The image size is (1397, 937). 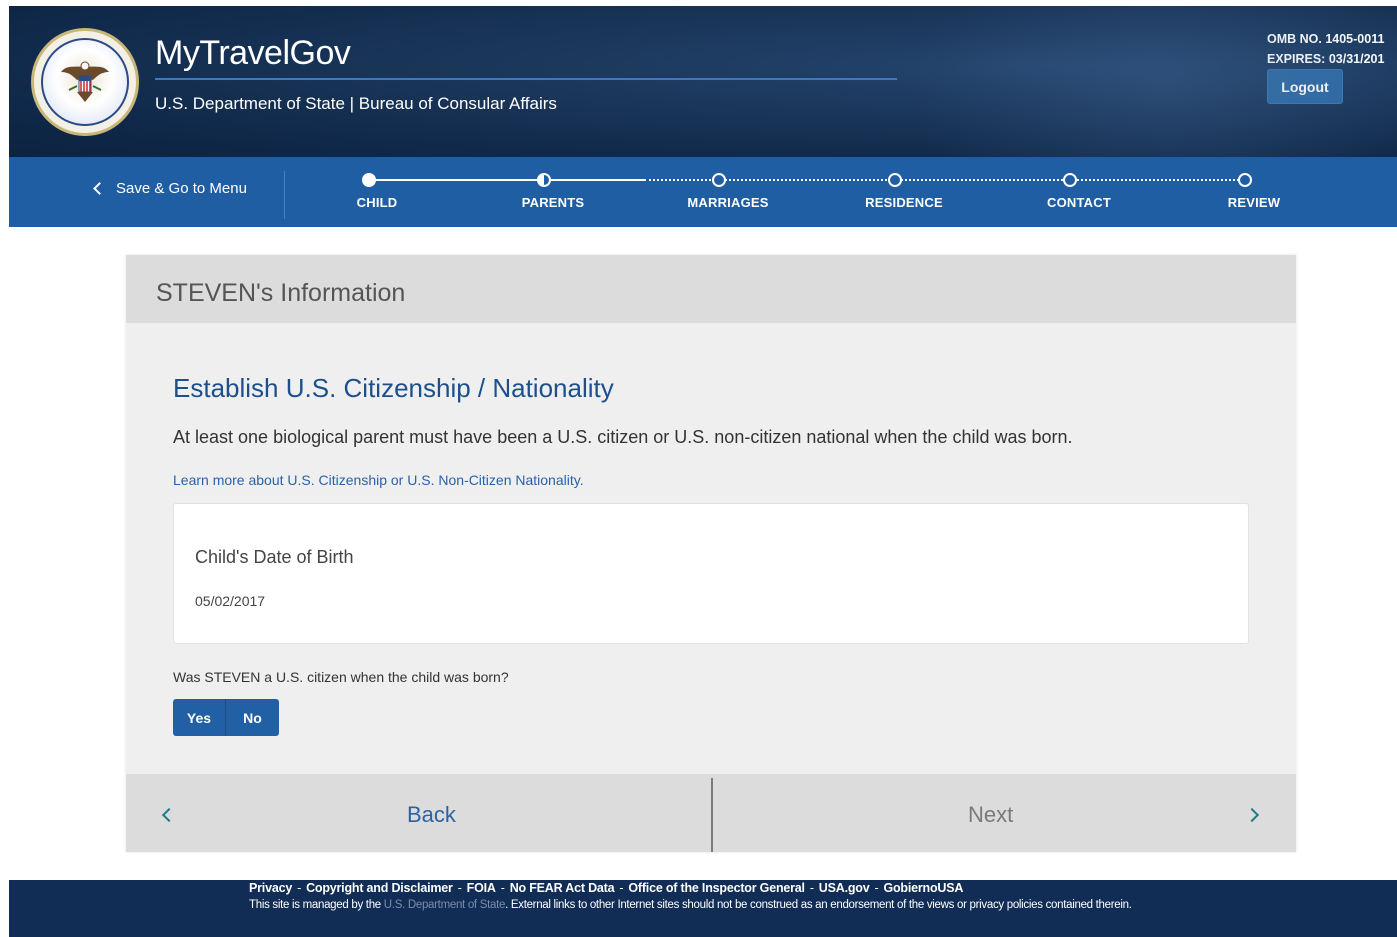 I want to click on title-rule, so click(x=526, y=79).